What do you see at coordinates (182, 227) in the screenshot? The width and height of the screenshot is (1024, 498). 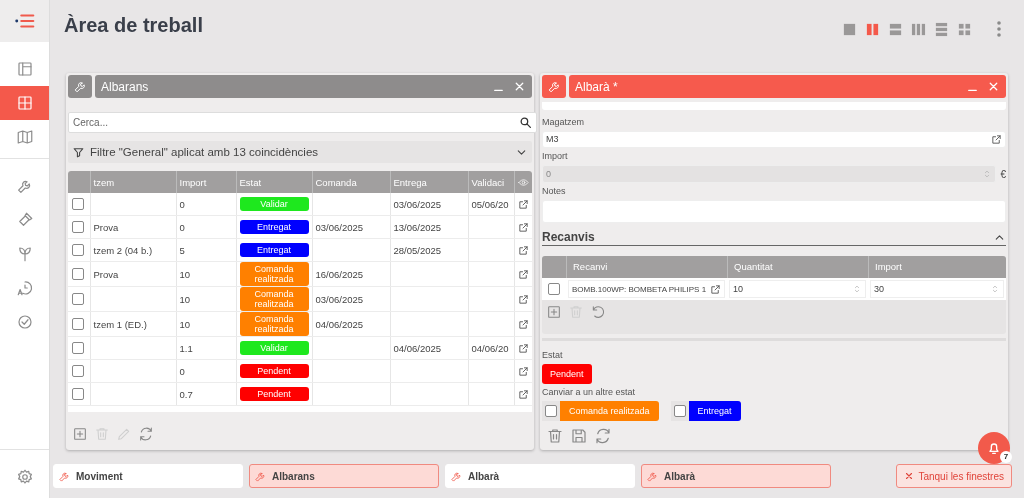 I see `table-cell: 0` at bounding box center [182, 227].